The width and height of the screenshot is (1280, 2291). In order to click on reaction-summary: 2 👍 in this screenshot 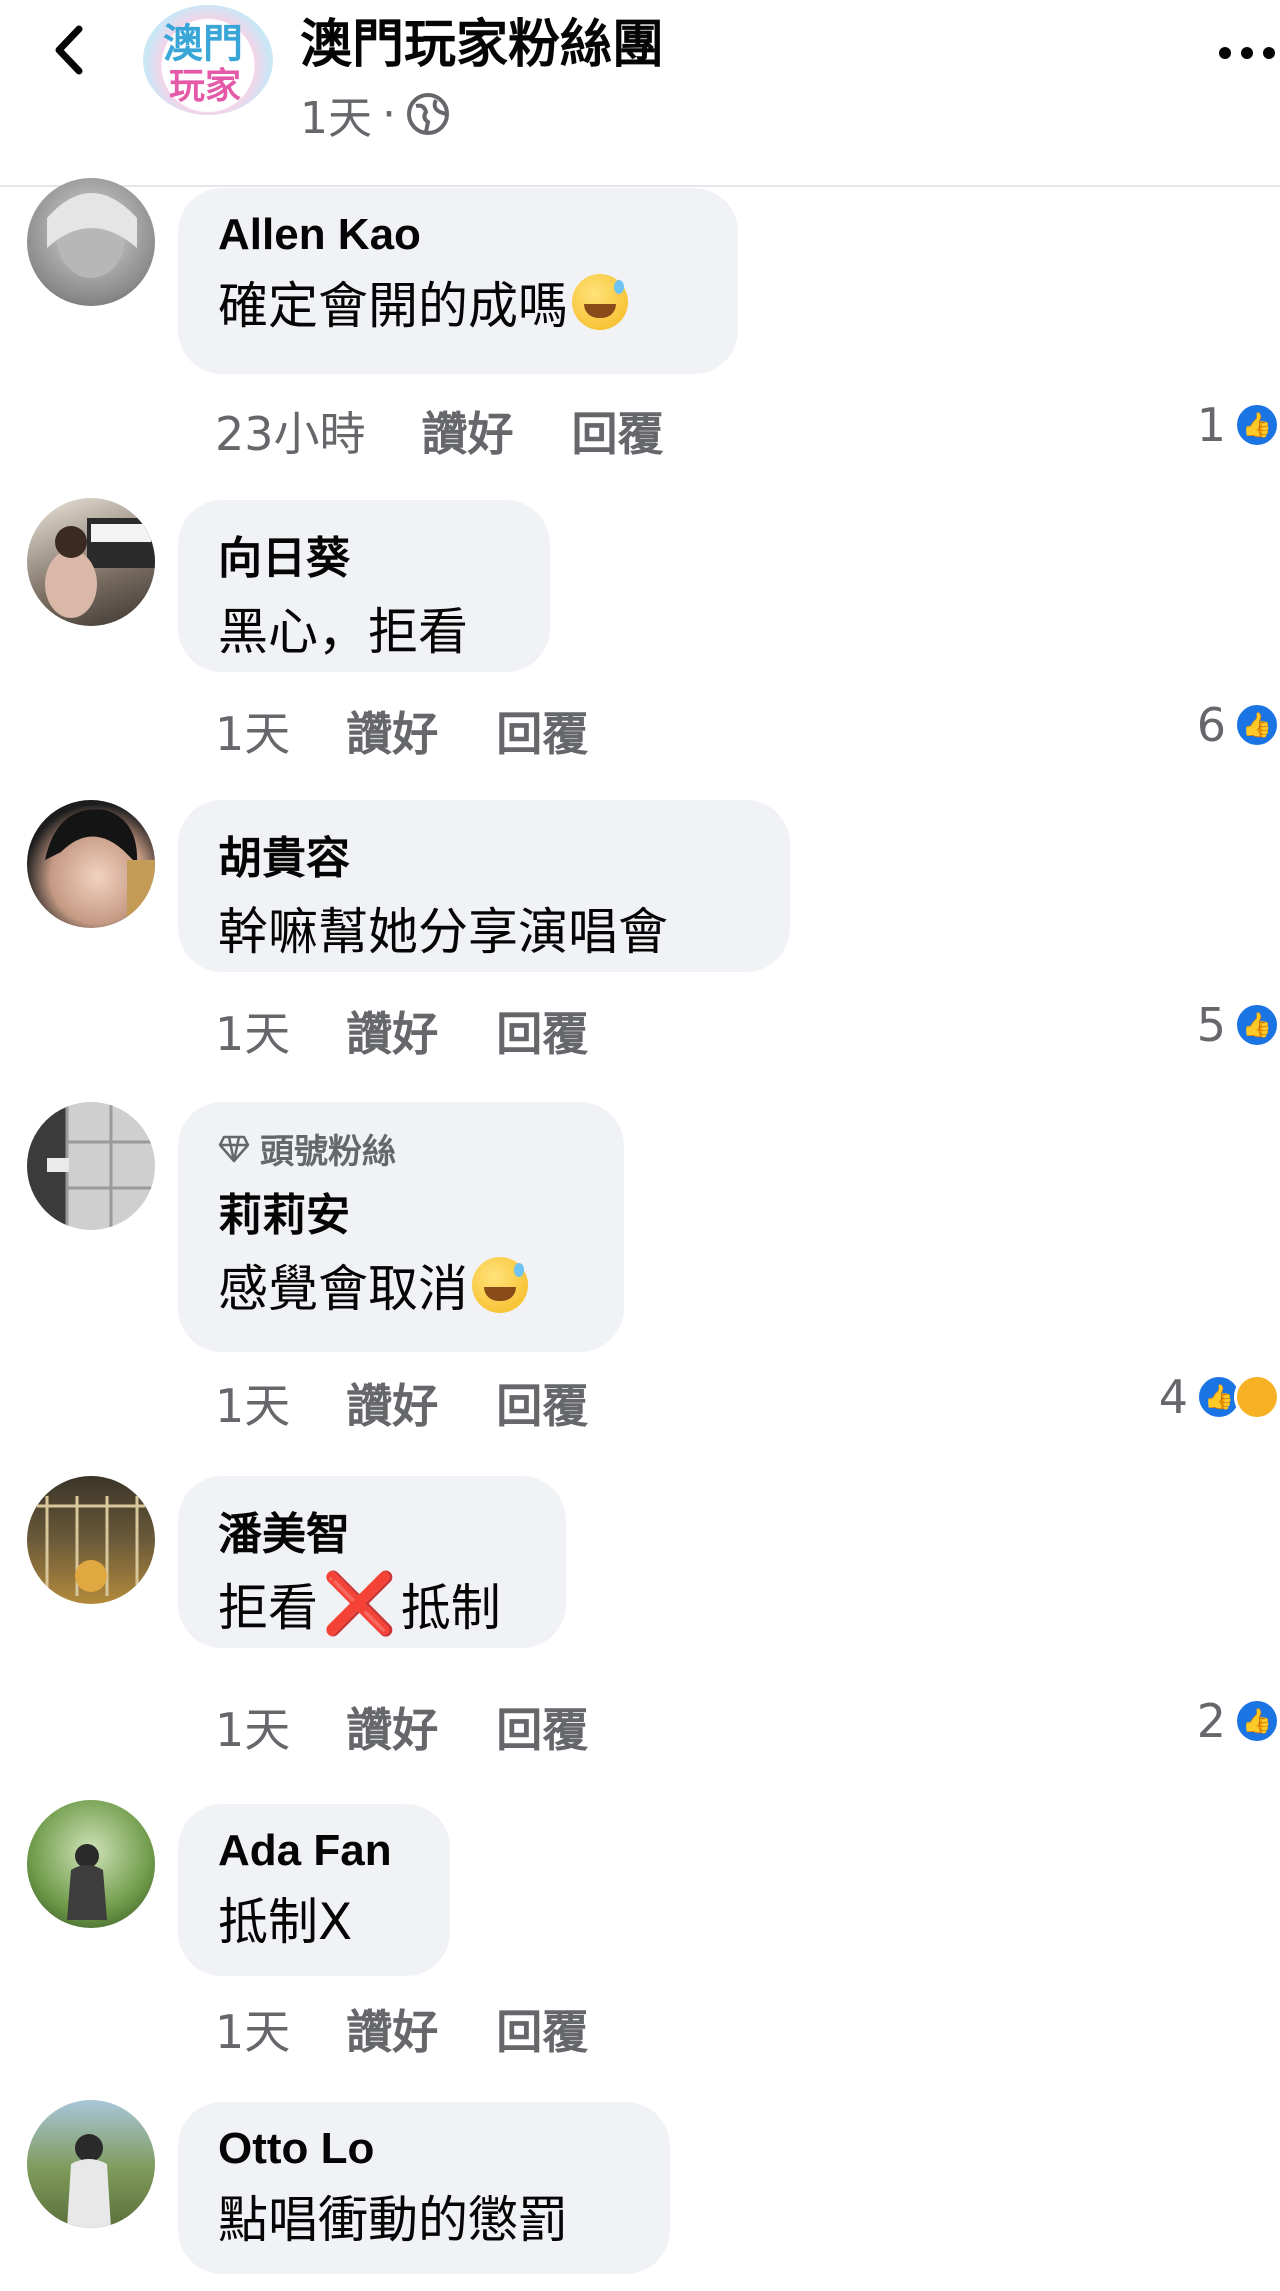, I will do `click(1238, 1721)`.